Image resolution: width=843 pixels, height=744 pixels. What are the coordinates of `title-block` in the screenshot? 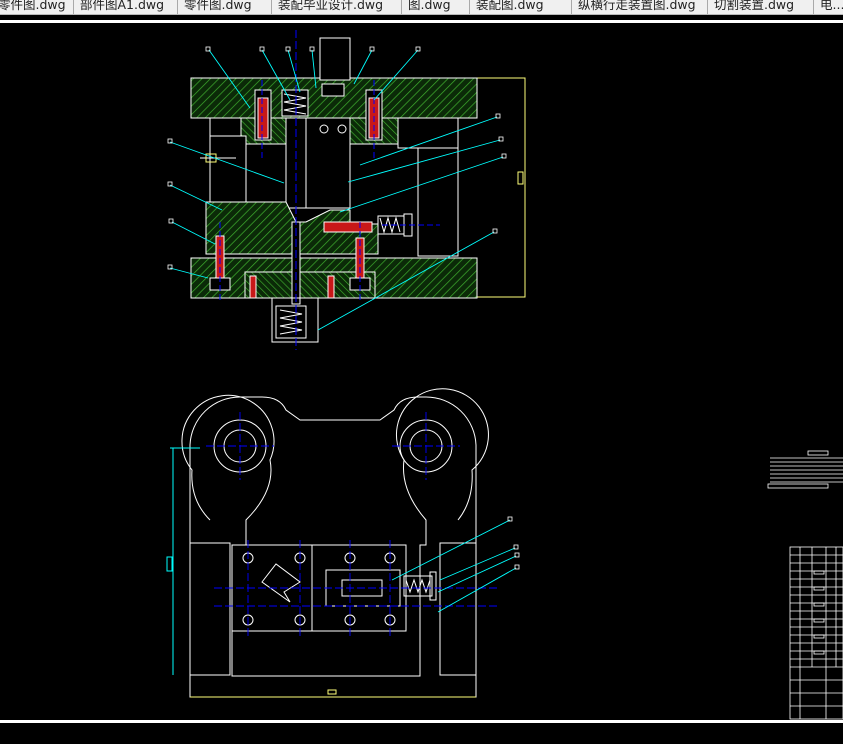 It's located at (805, 585).